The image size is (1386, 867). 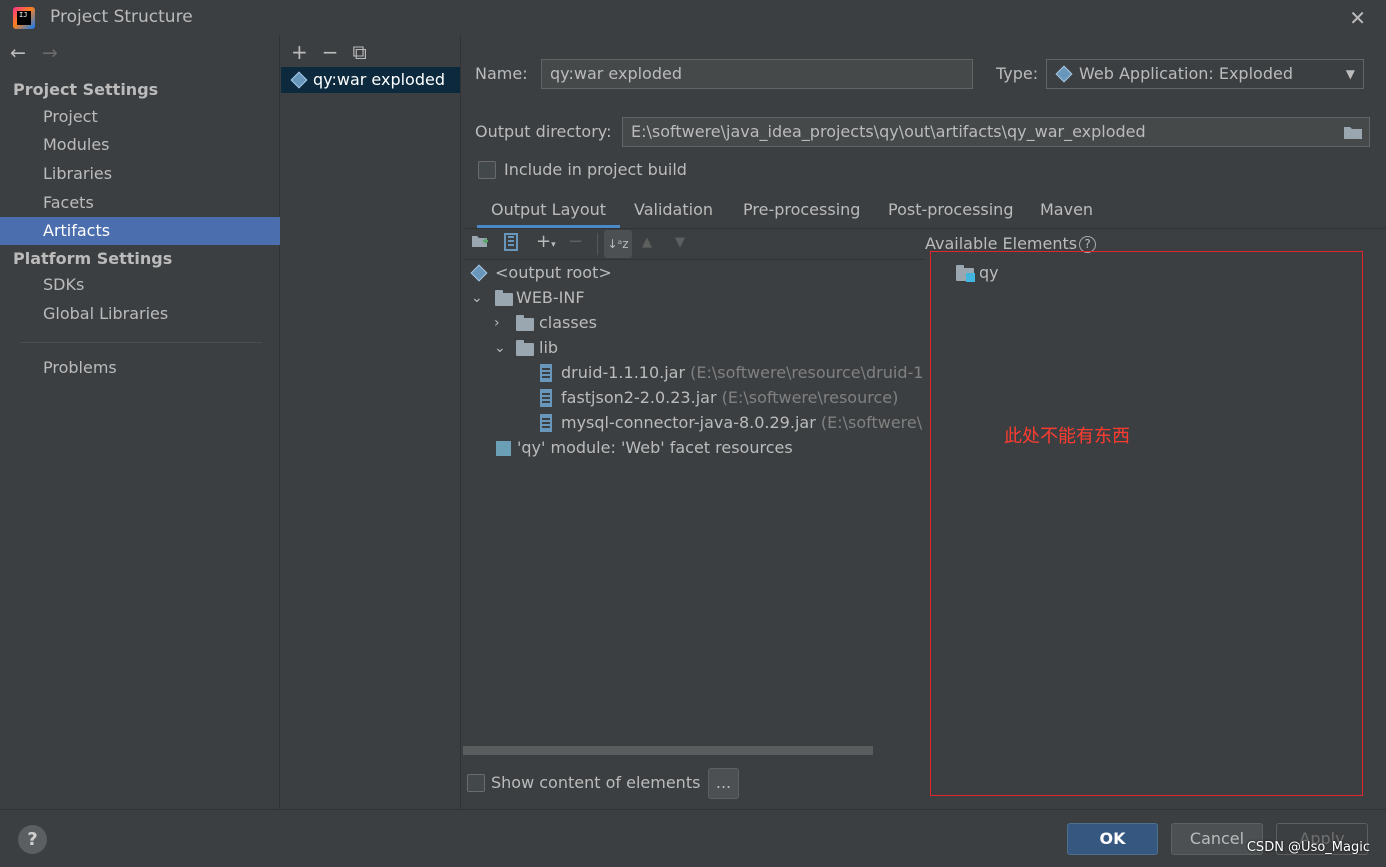 What do you see at coordinates (24, 18) in the screenshot?
I see `intellij-logo-icon: IJ` at bounding box center [24, 18].